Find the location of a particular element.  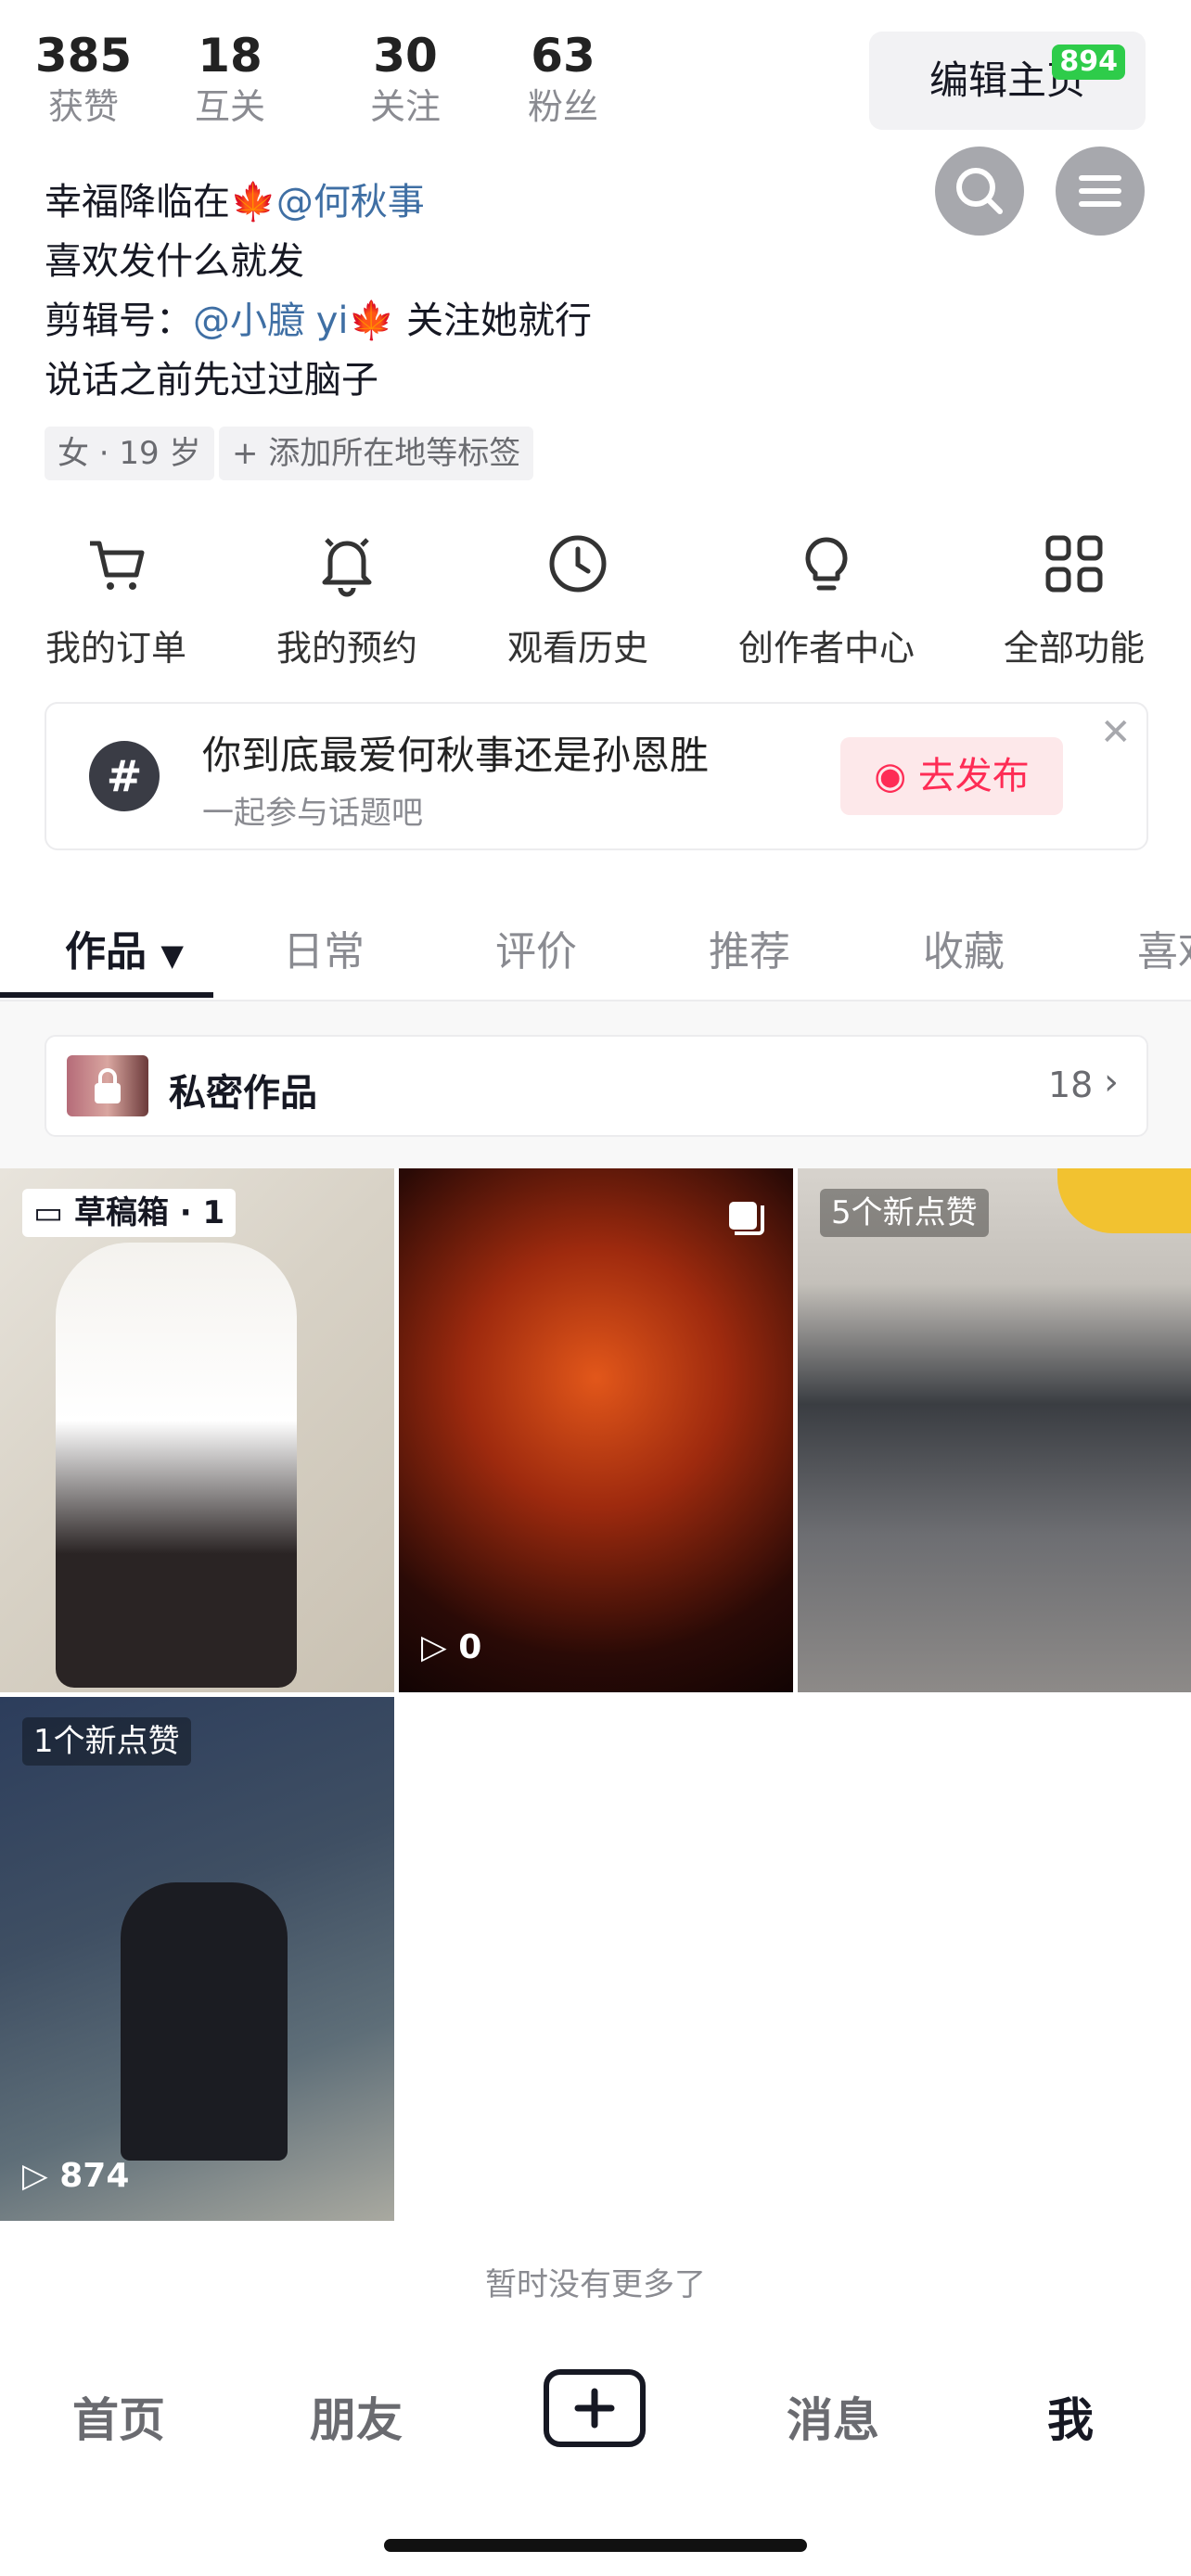

stat-following: 30 关注 is located at coordinates (405, 79).